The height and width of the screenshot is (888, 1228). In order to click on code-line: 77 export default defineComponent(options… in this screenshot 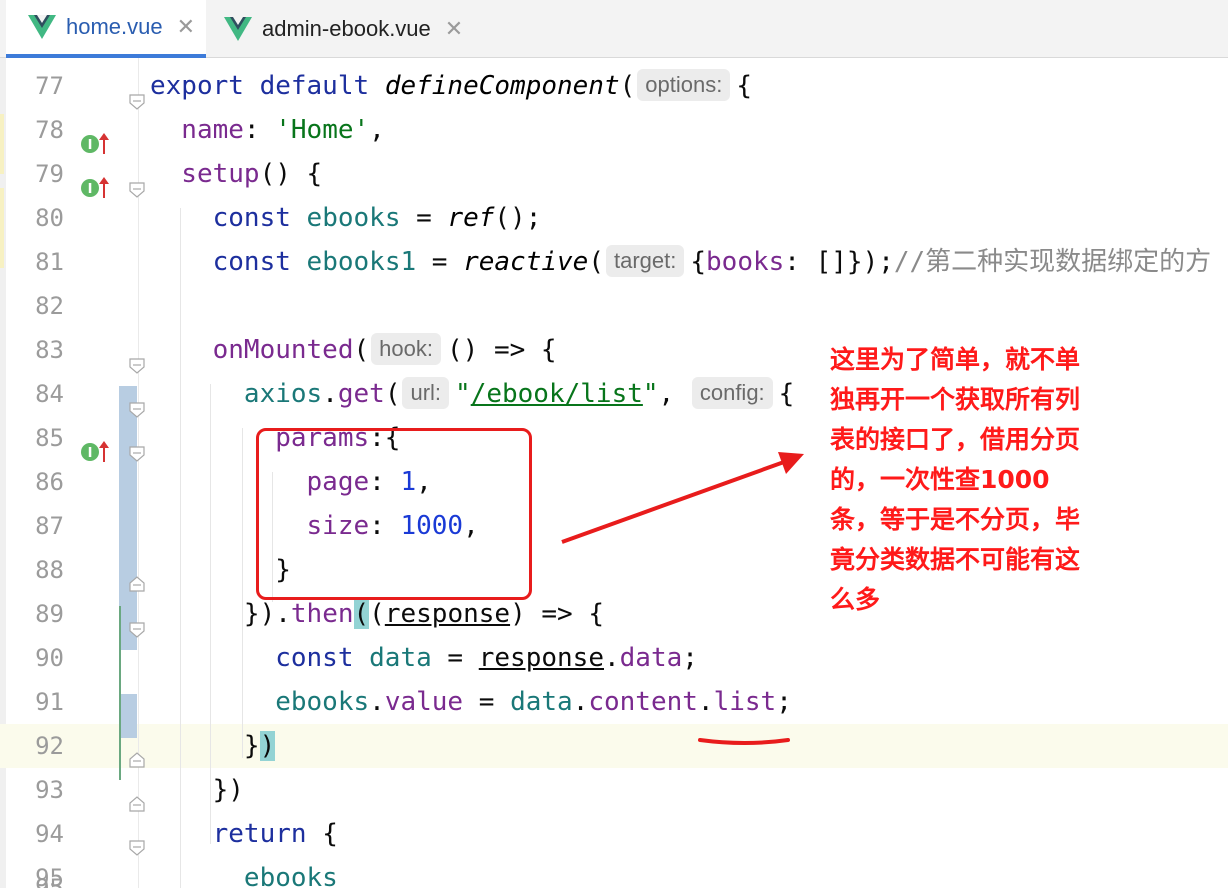, I will do `click(614, 86)`.